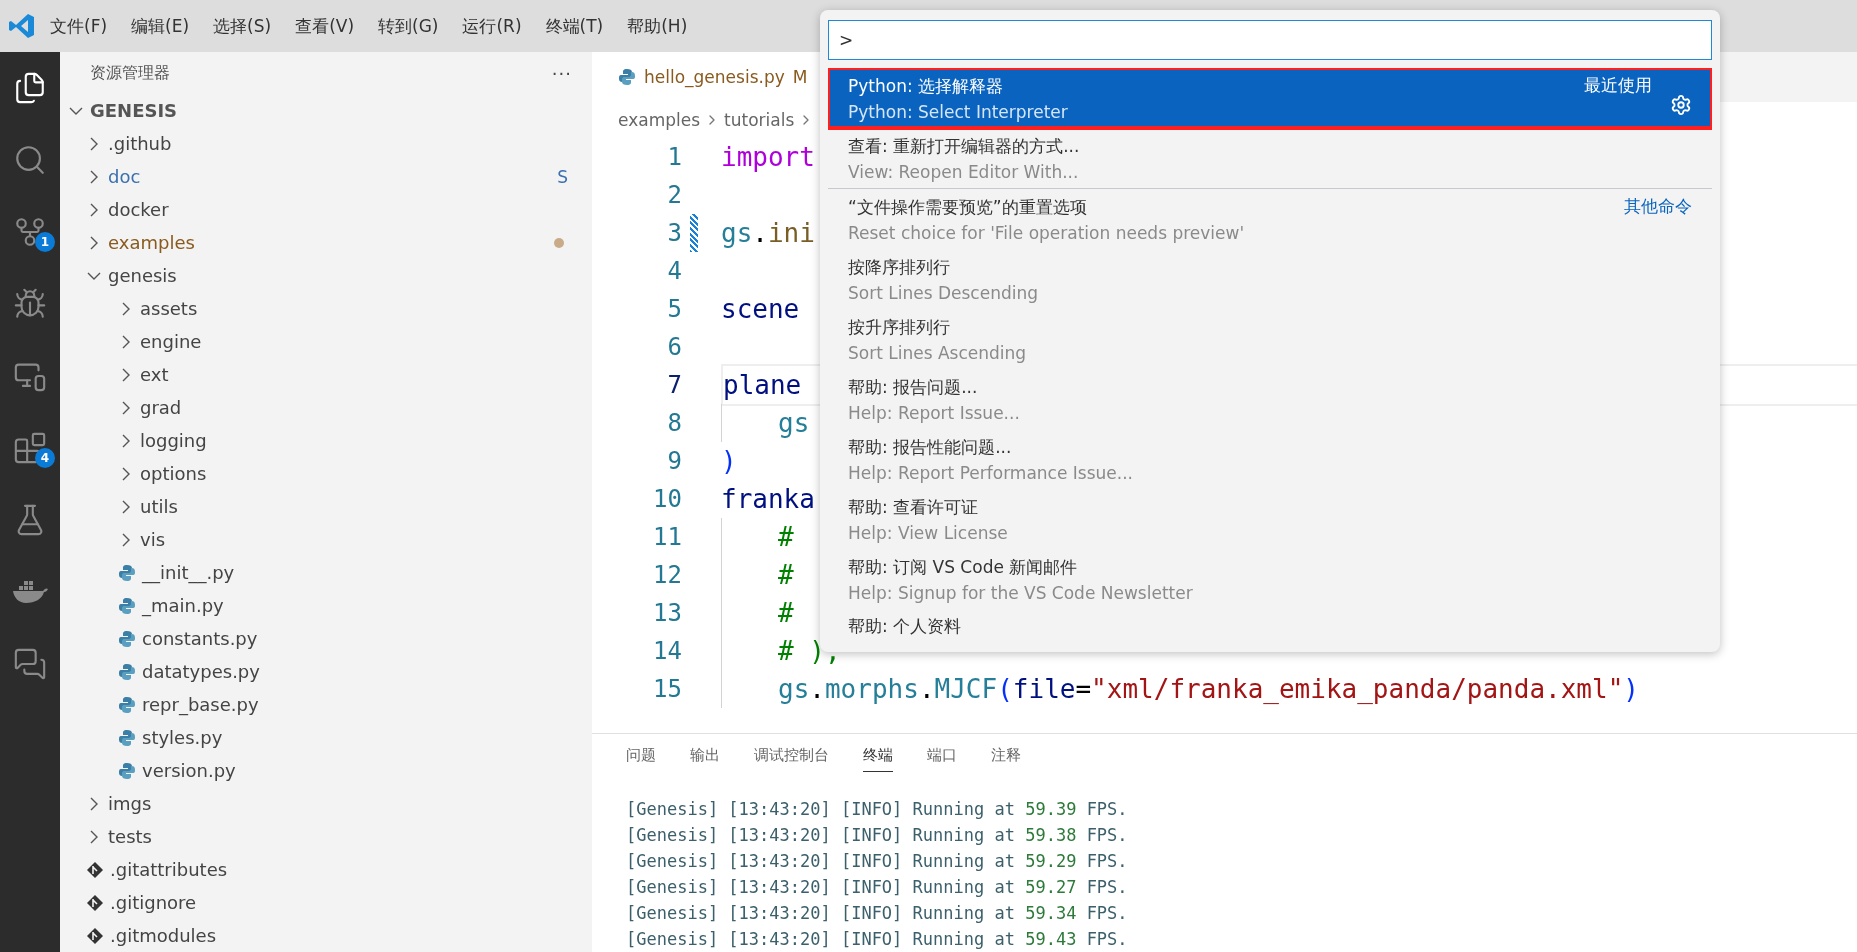 Image resolution: width=1857 pixels, height=952 pixels. Describe the element at coordinates (1006, 756) in the screenshot. I see `panel-tab: 注释` at that location.